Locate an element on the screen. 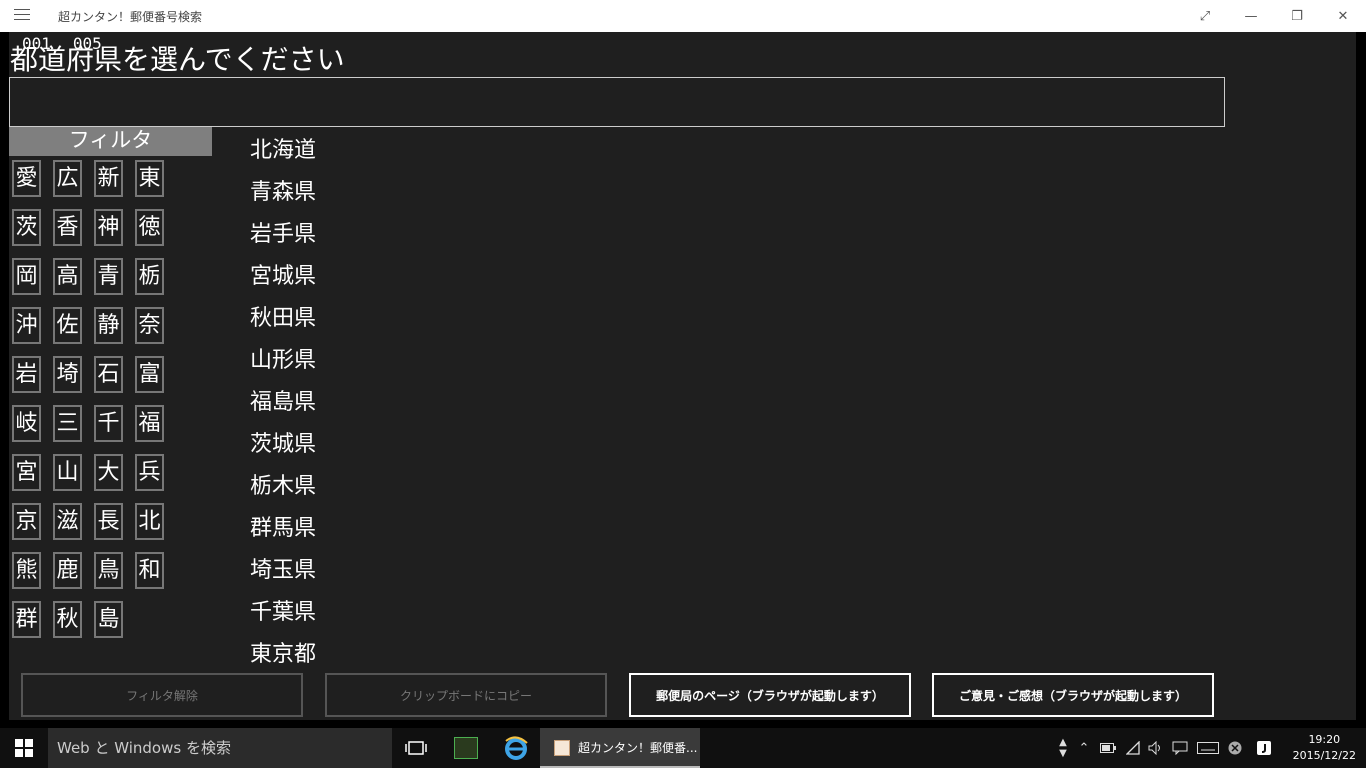  kanji-filter-button: 香 is located at coordinates (67, 227).